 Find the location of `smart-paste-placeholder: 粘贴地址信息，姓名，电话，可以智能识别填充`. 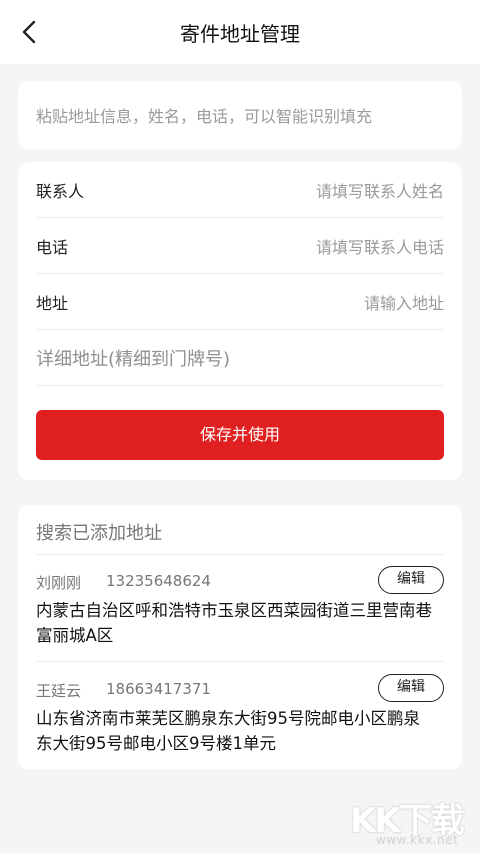

smart-paste-placeholder: 粘贴地址信息，姓名，电话，可以智能识别填充 is located at coordinates (204, 116).